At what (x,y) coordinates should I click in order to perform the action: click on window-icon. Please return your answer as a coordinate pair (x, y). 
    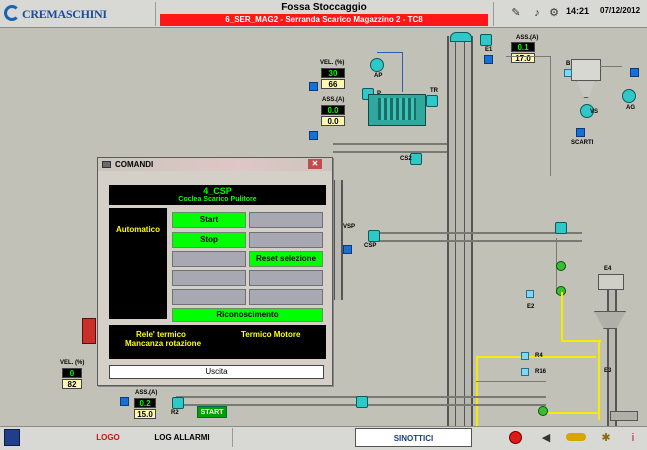
    Looking at the image, I should click on (106, 164).